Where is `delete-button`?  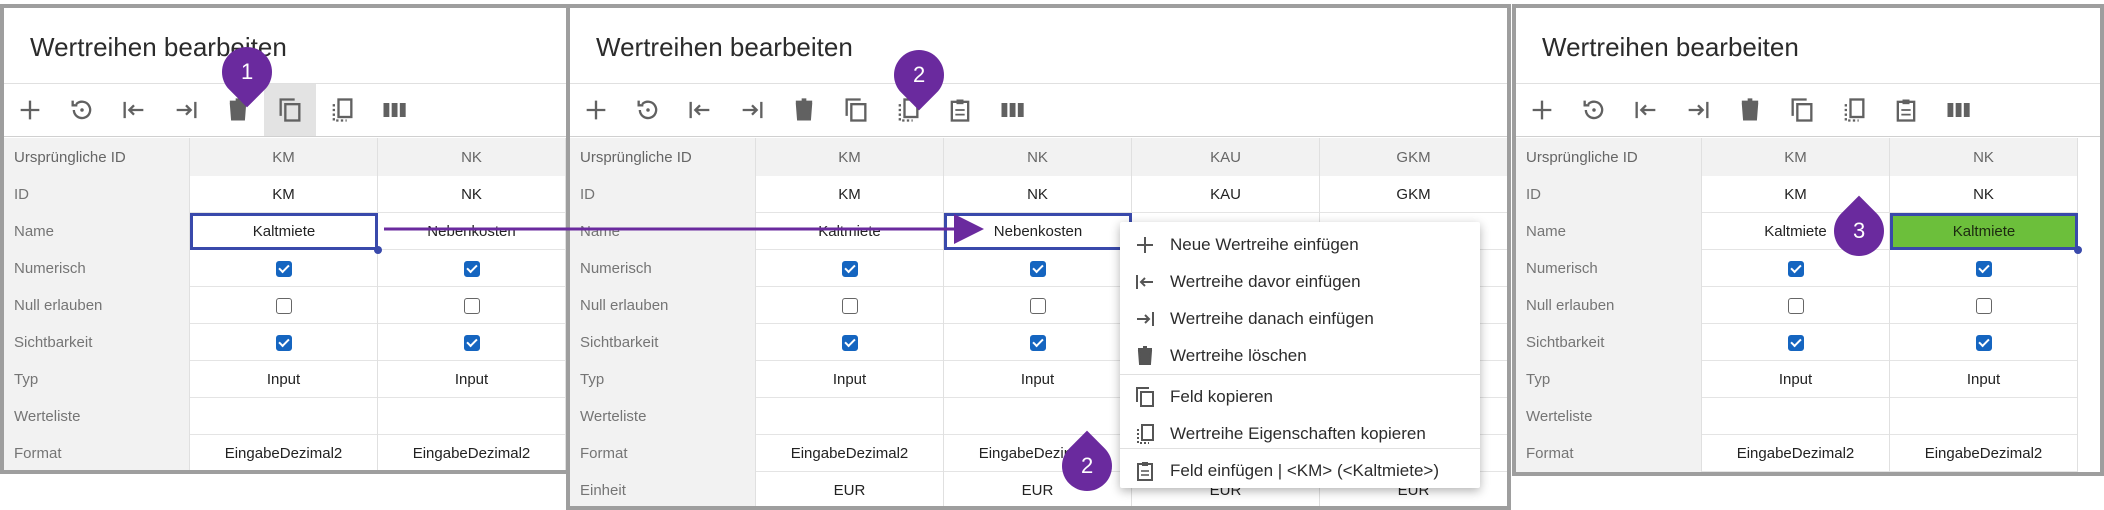
delete-button is located at coordinates (1750, 110).